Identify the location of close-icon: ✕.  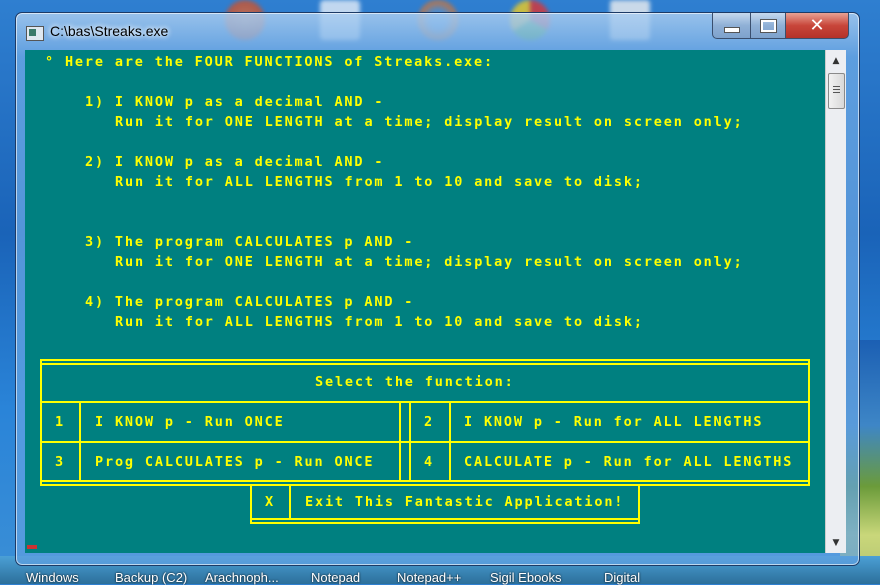
(817, 25).